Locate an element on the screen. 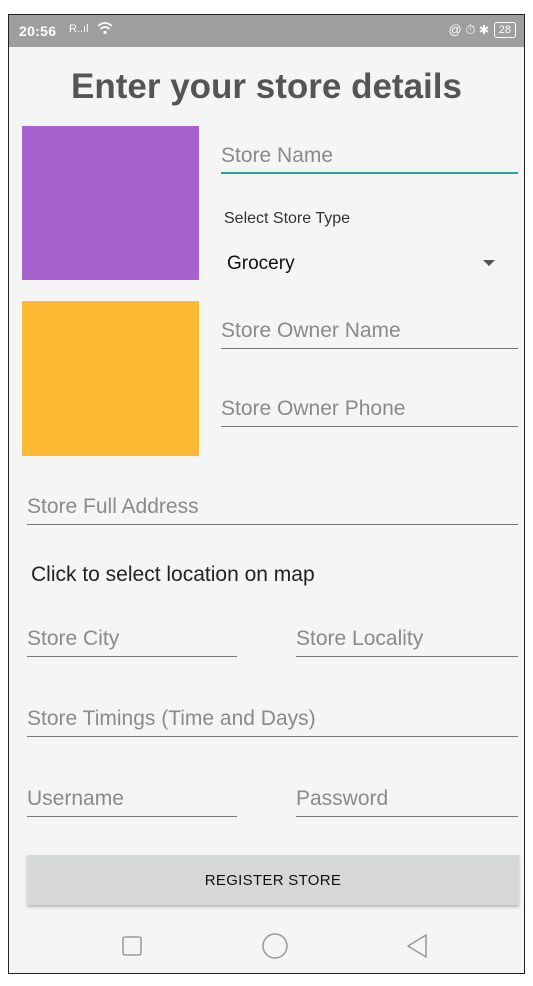 This screenshot has height=986, width=533. store-image-purple is located at coordinates (110, 203).